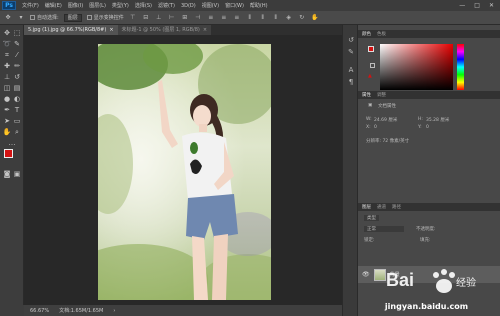  I want to click on shape-tool-icon: ▭, so click(17, 121).